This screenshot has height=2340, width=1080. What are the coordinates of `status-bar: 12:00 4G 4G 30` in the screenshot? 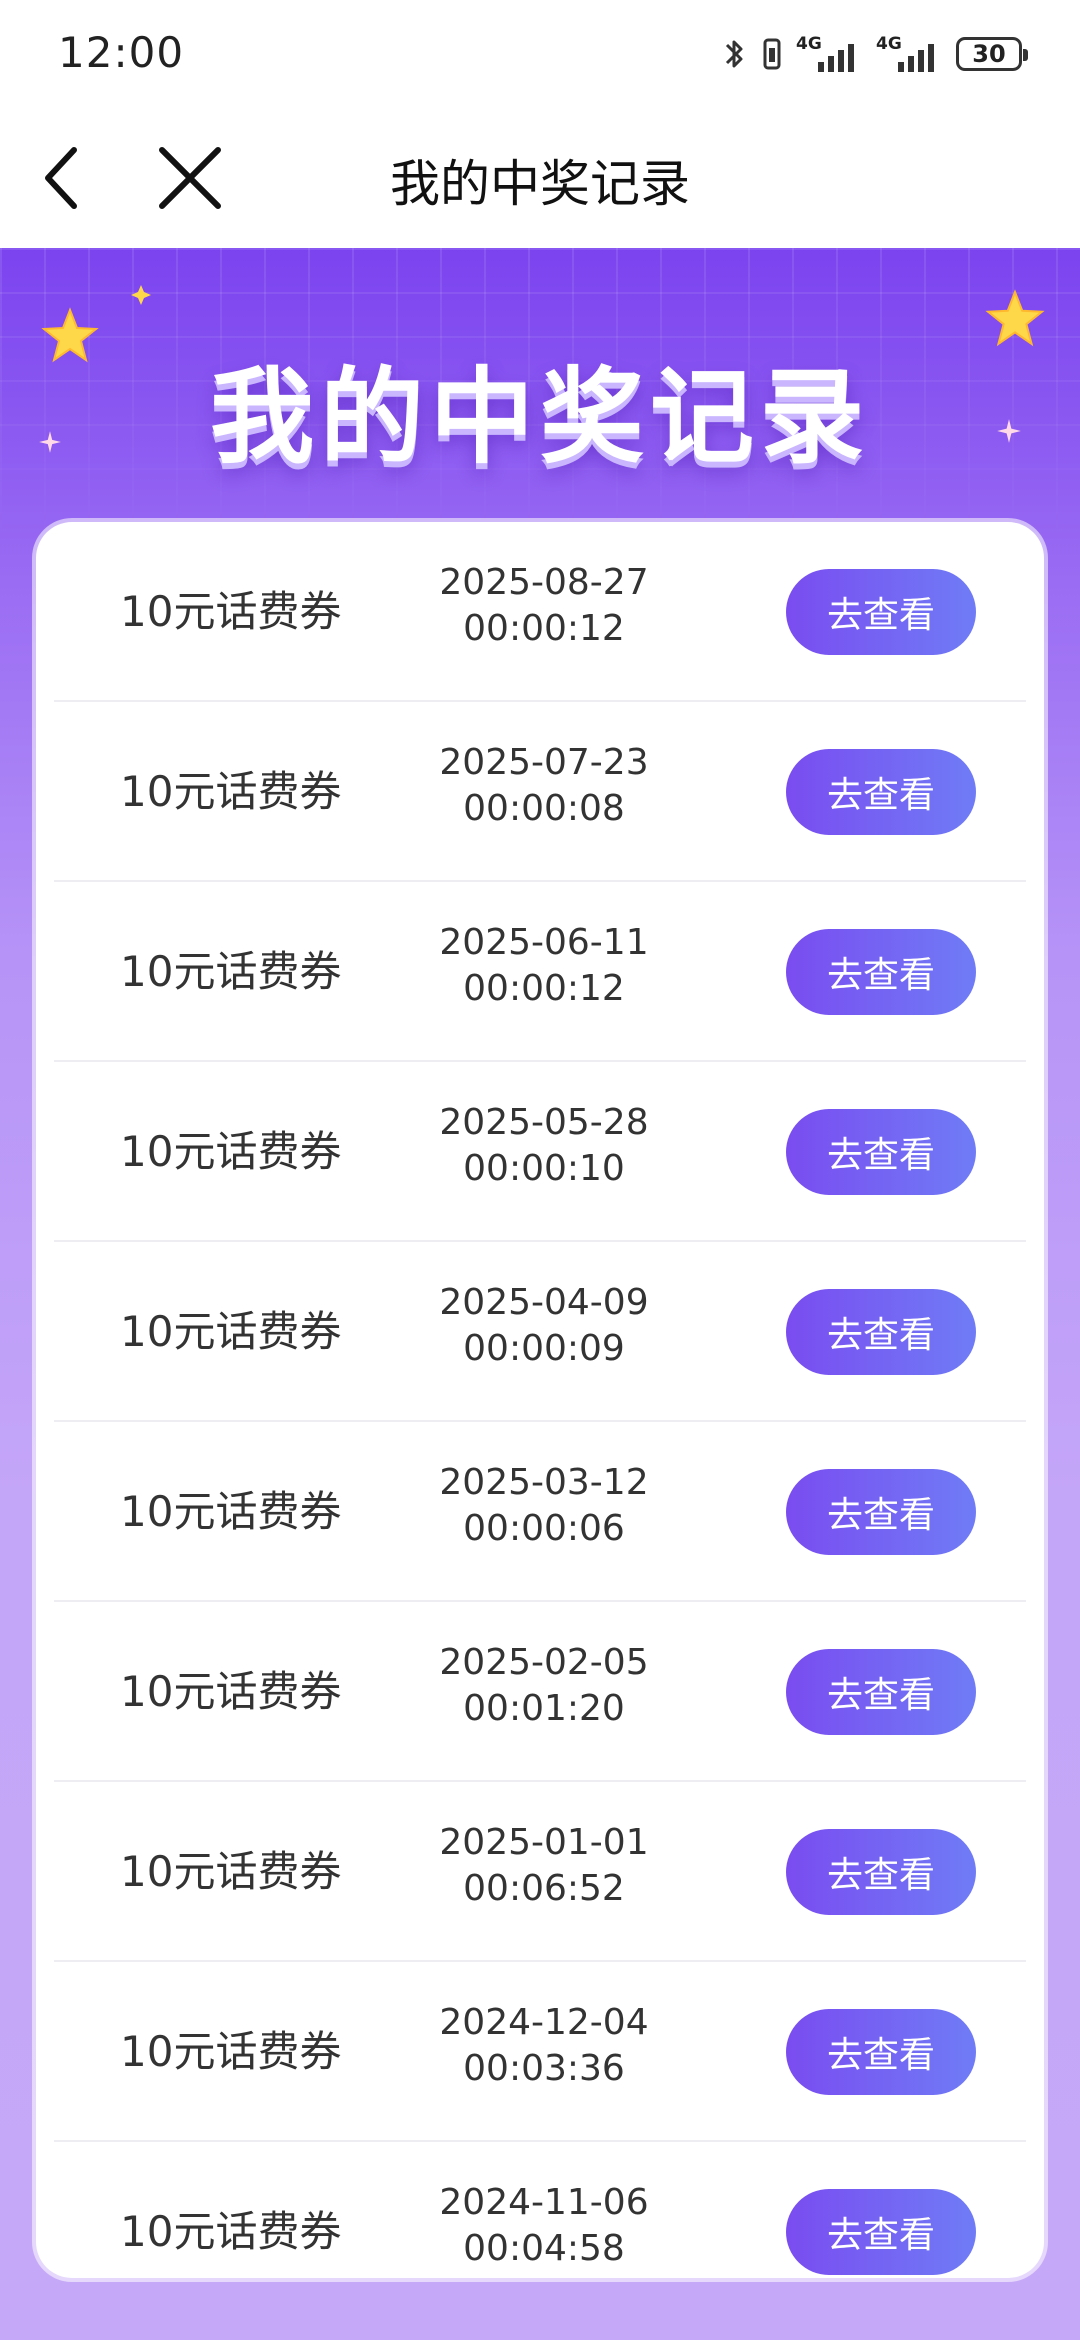 It's located at (540, 54).